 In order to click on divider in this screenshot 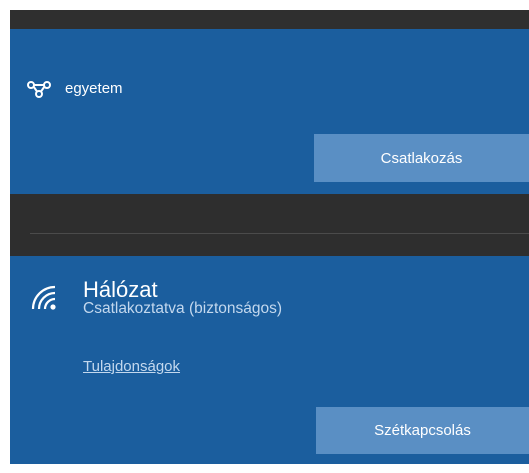, I will do `click(279, 233)`.